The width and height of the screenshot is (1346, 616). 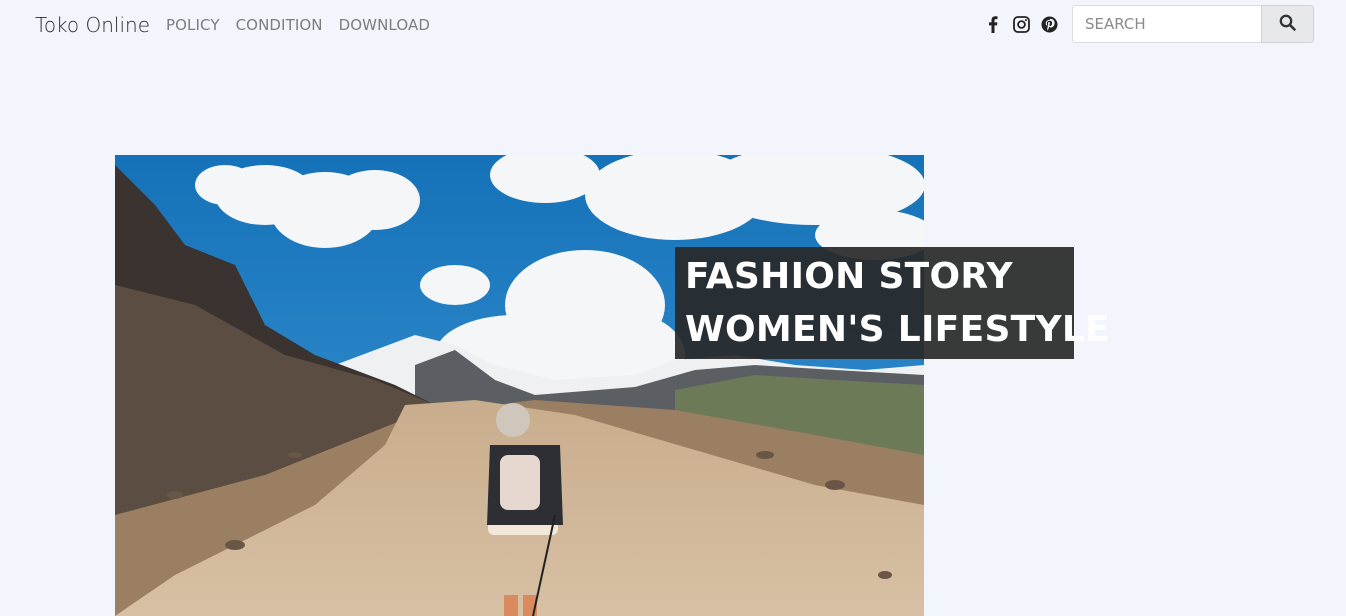 What do you see at coordinates (993, 24) in the screenshot?
I see `facebook-icon` at bounding box center [993, 24].